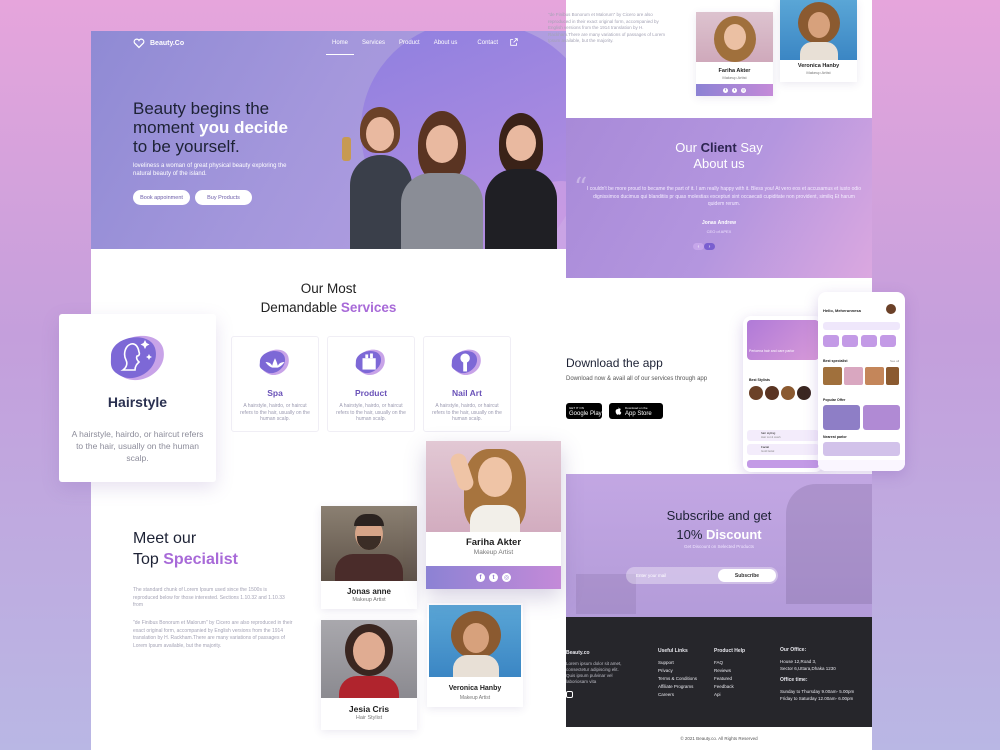  I want to click on nav-product: Product, so click(409, 43).